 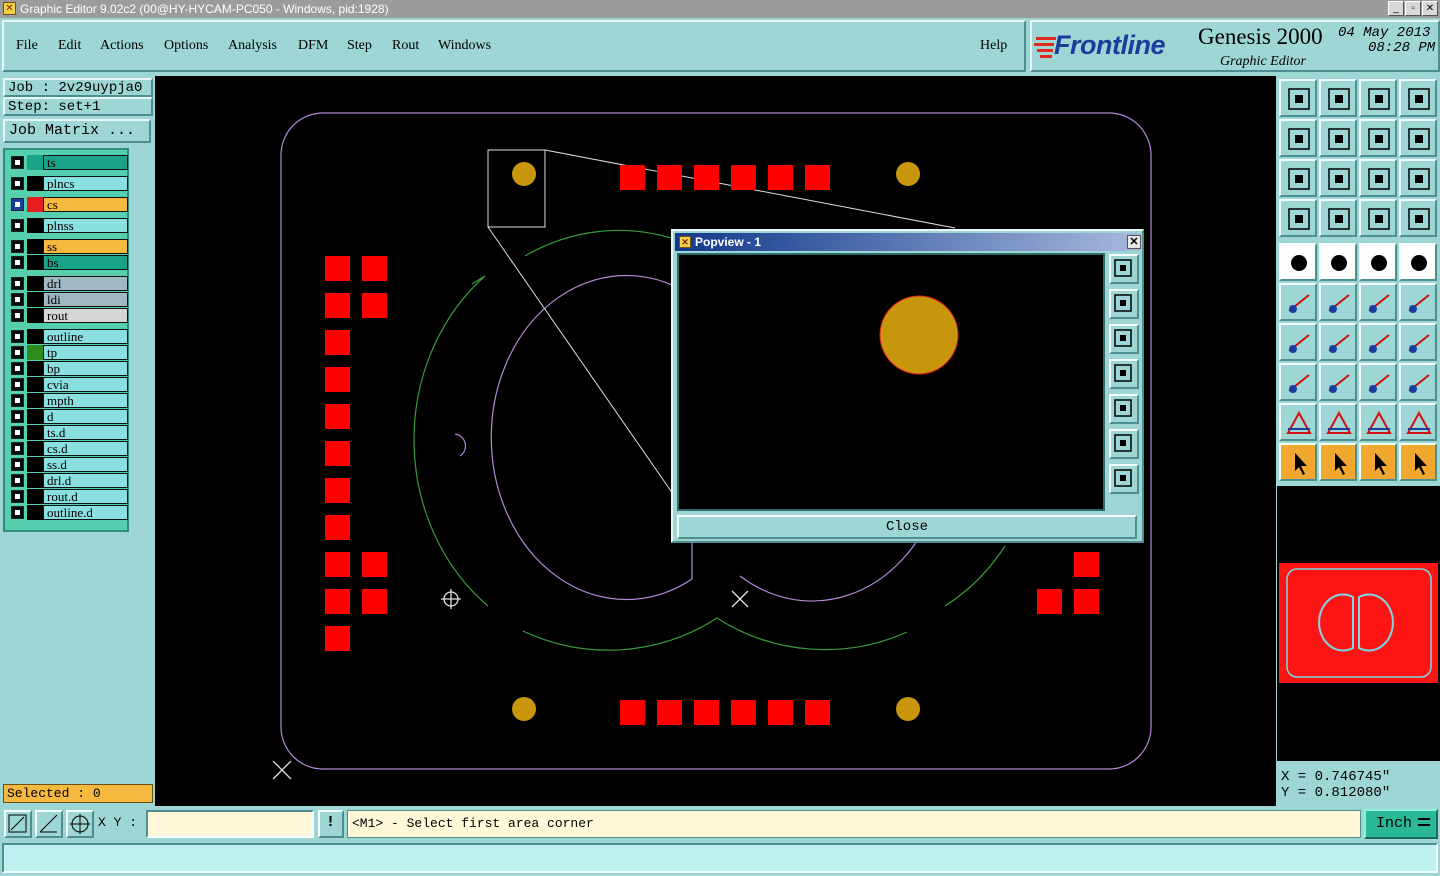 What do you see at coordinates (1378, 302) in the screenshot?
I see `move-icon` at bounding box center [1378, 302].